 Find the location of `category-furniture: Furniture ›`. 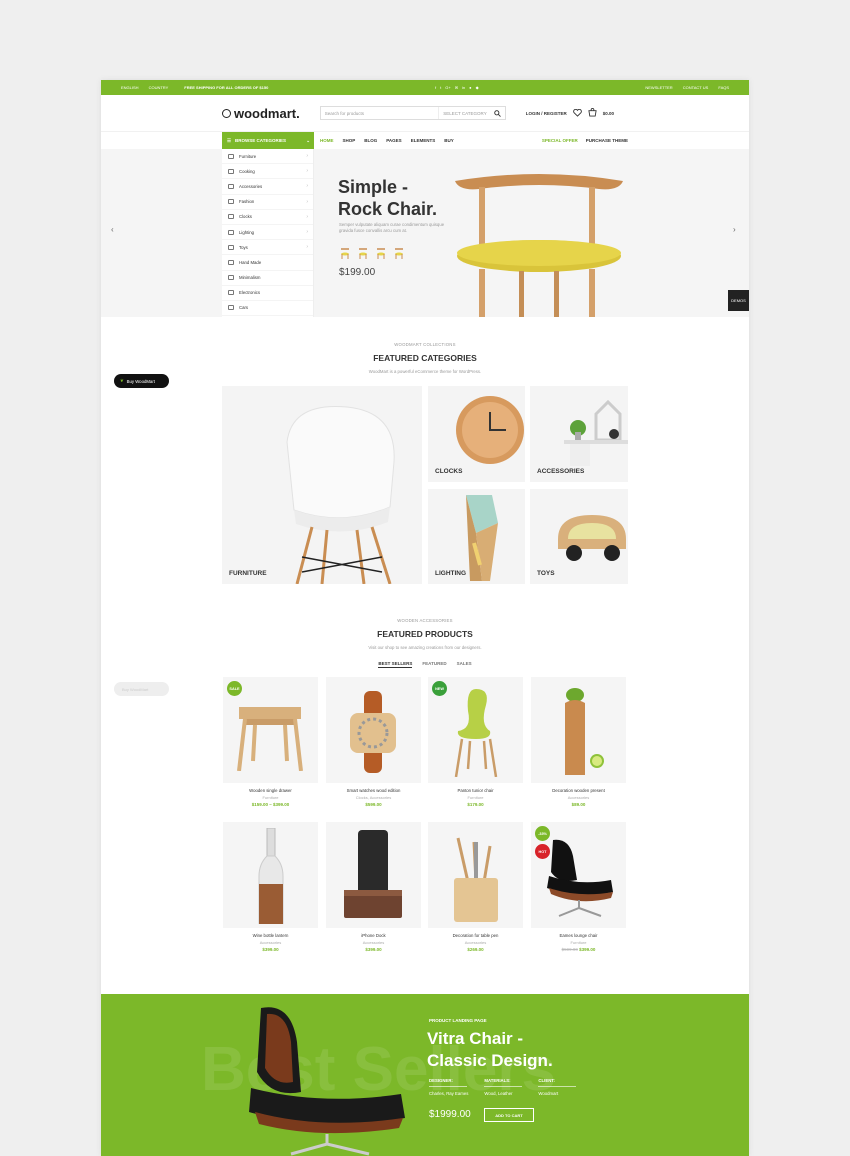

category-furniture: Furniture › is located at coordinates (267, 157).